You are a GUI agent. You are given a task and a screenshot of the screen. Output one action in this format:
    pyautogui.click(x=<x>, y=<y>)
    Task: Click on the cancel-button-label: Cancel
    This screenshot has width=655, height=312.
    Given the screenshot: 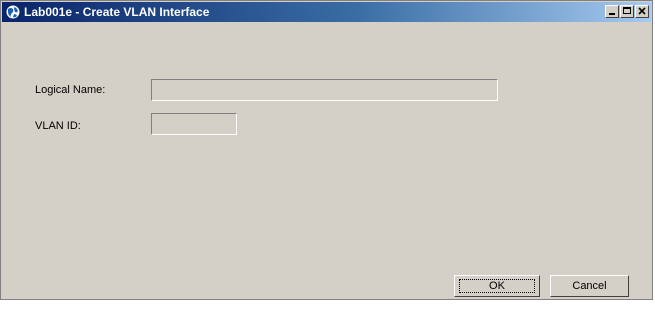 What is the action you would take?
    pyautogui.click(x=589, y=286)
    